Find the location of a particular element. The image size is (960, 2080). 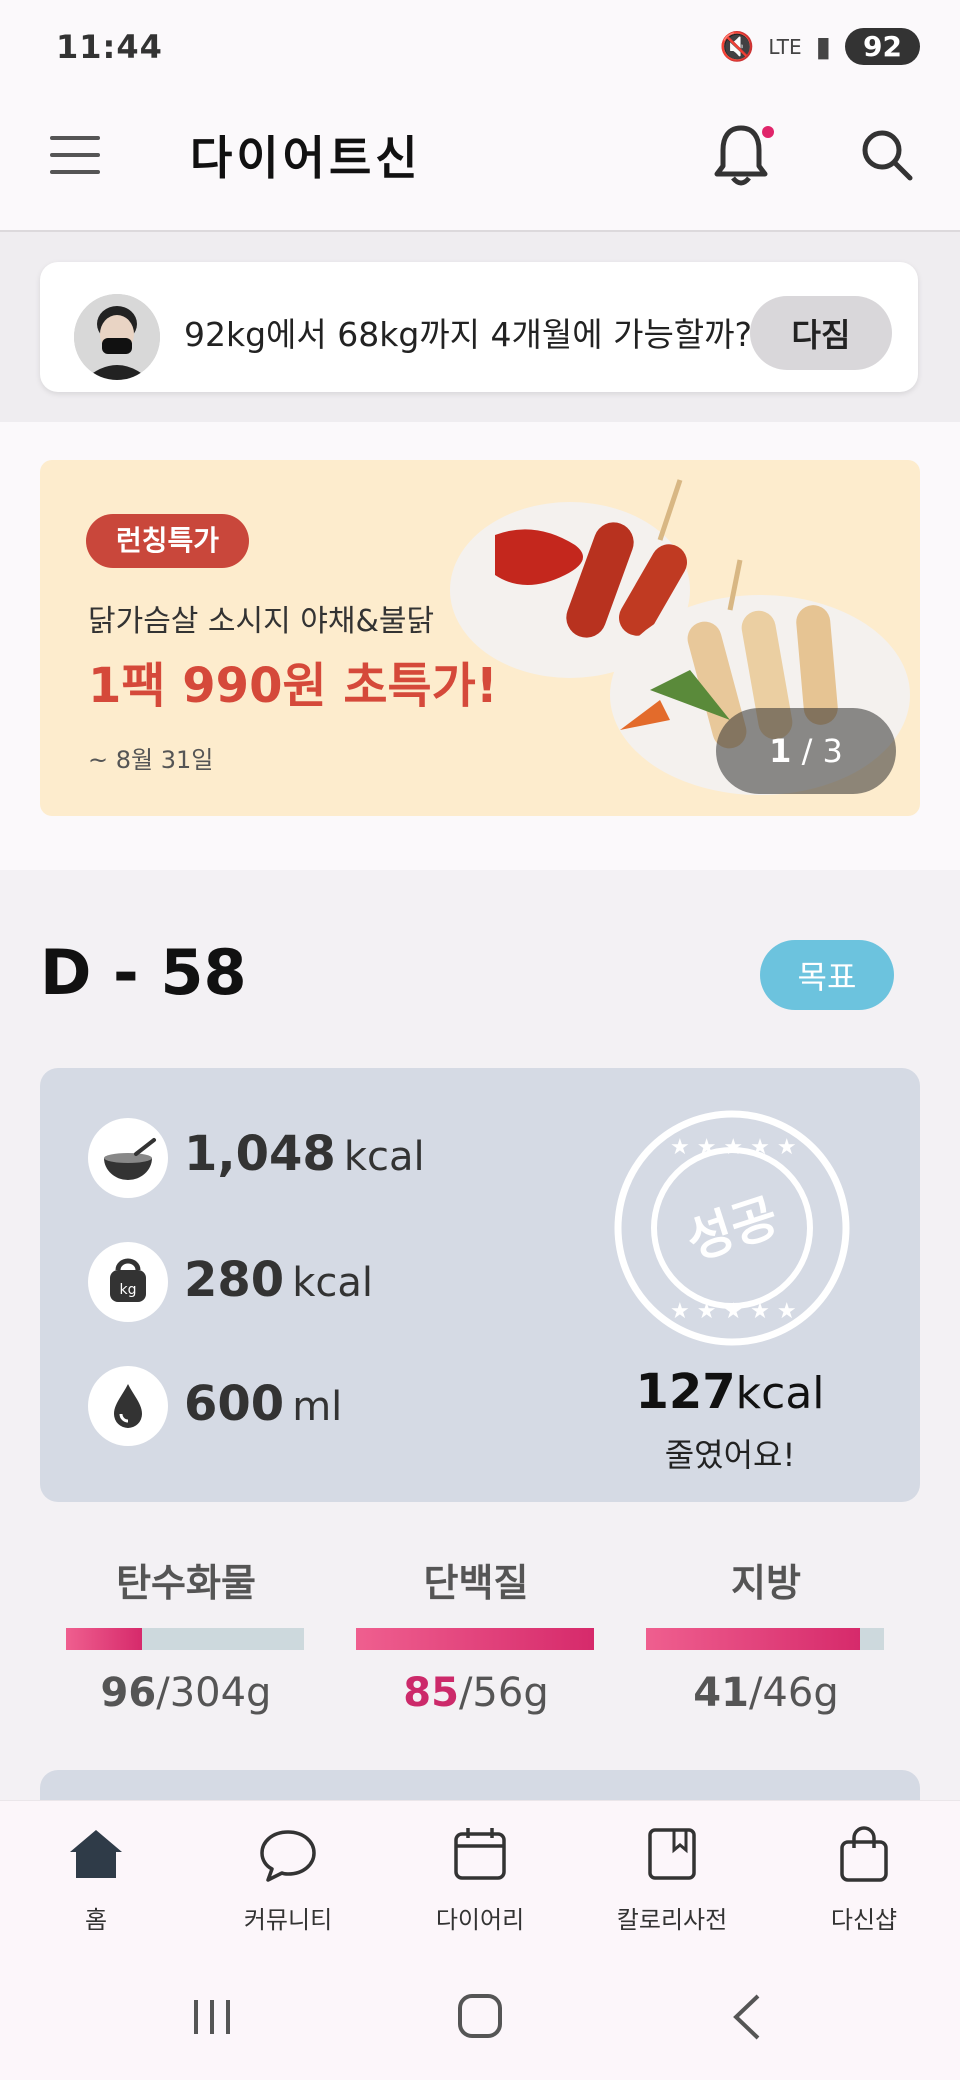

pledge-text: 92kg에서 68kg까지 4개월에 가능할까? is located at coordinates (468, 334).